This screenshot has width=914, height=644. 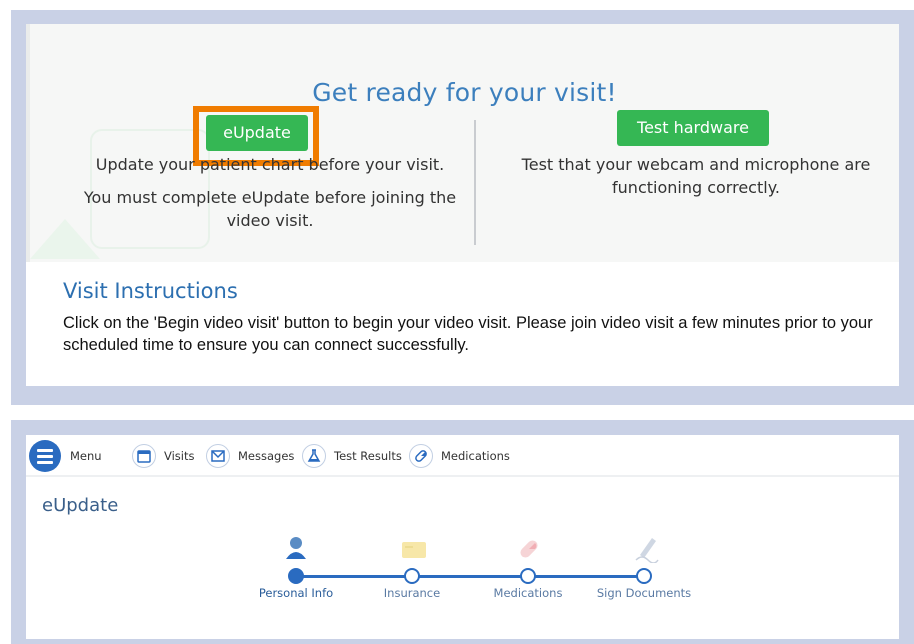 I want to click on step-insurance: Insurance, so click(x=412, y=593).